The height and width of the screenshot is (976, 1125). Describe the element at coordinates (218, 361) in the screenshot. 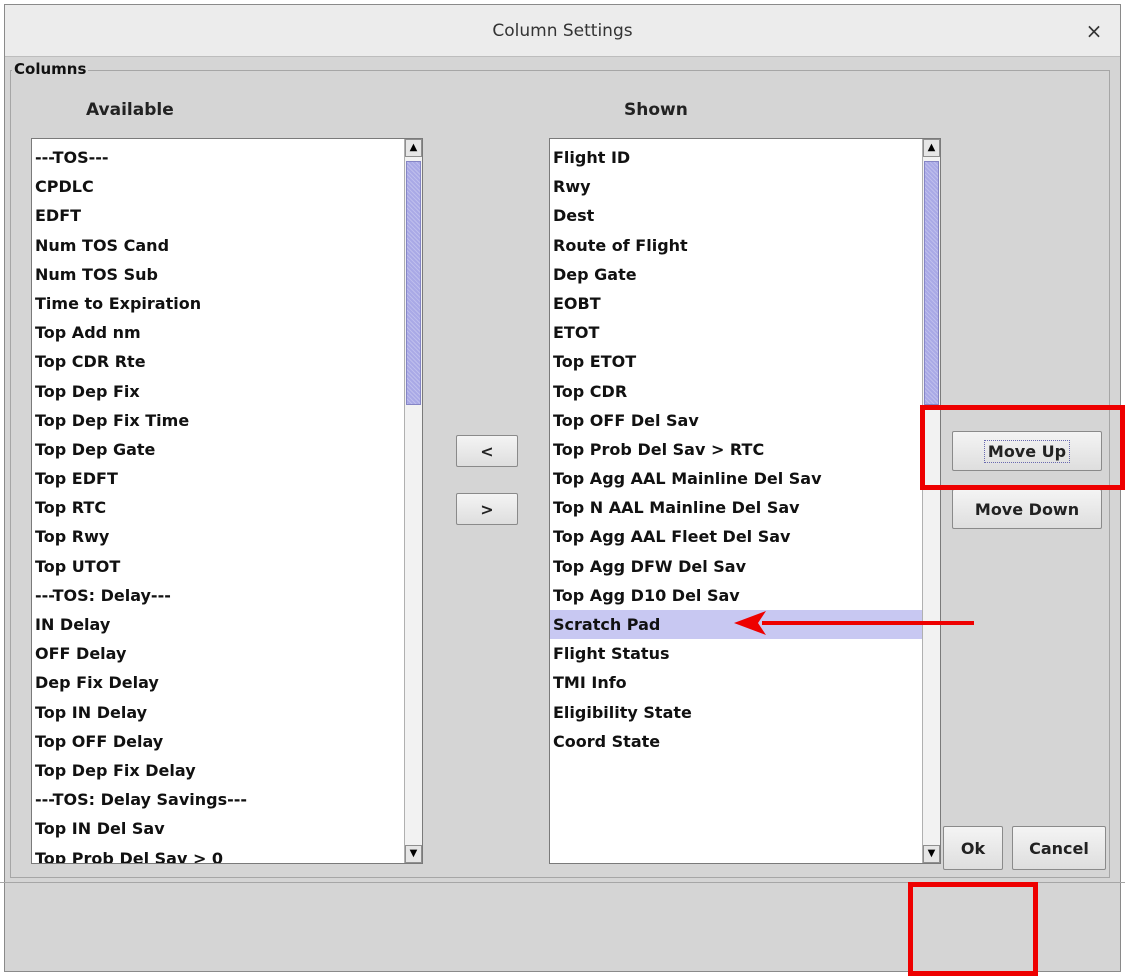

I see `available-list-item: Top CDR Rte` at that location.